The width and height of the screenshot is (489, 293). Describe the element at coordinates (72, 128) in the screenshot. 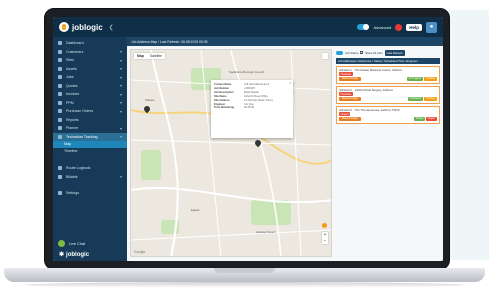

I see `sidebar-item-label: Planner` at that location.